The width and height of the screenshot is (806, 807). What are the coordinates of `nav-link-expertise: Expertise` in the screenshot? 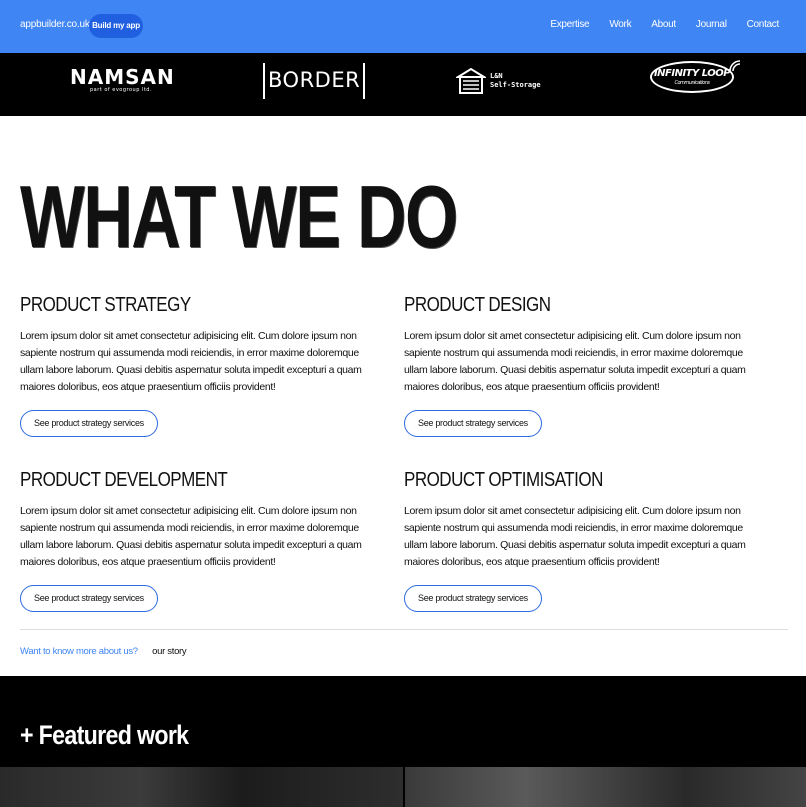 It's located at (569, 24).